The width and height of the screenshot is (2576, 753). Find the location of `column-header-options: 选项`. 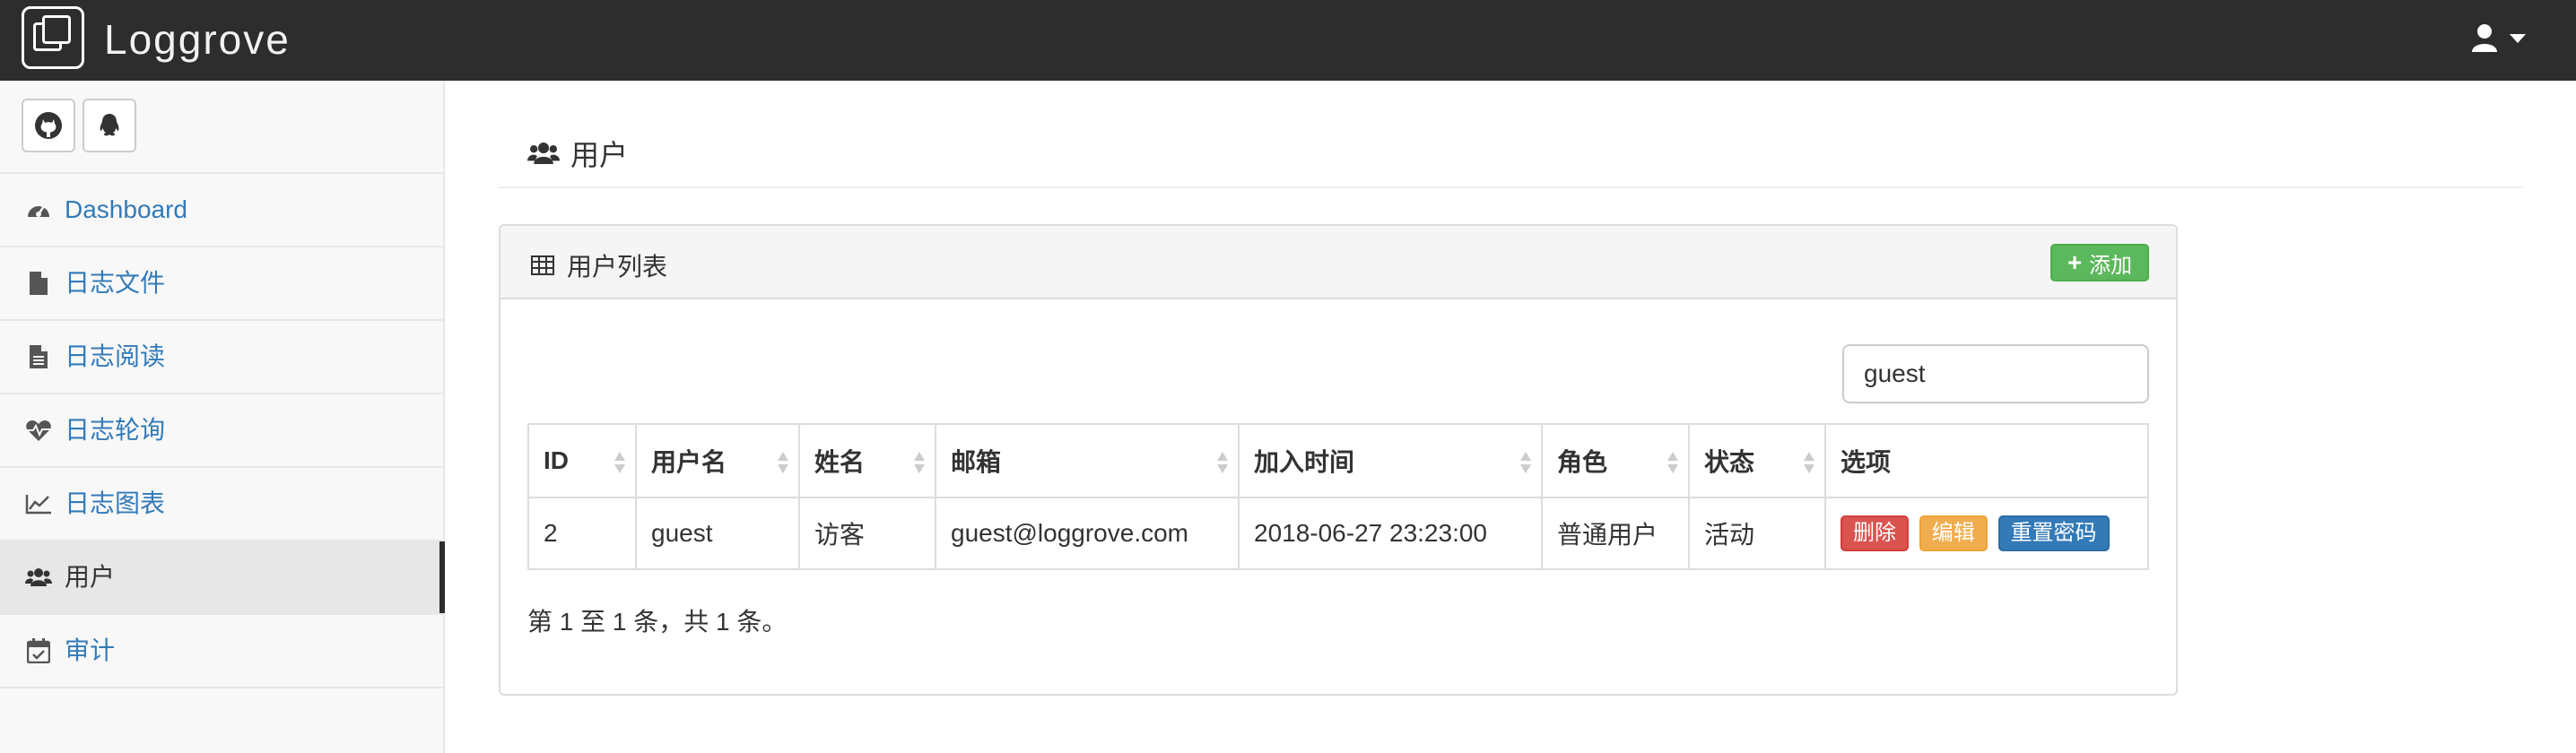

column-header-options: 选项 is located at coordinates (1986, 460).